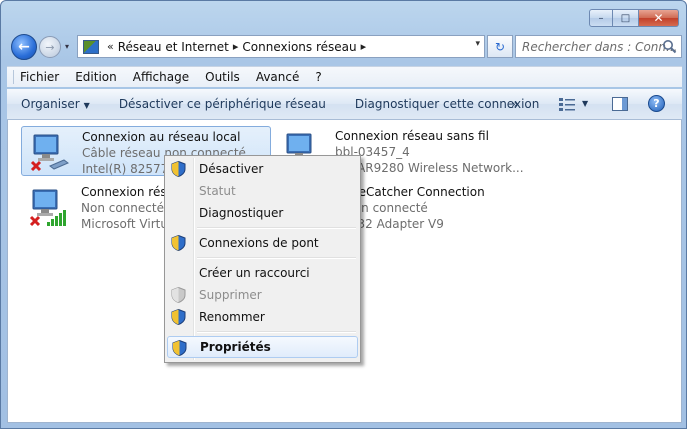 This screenshot has width=687, height=429. What do you see at coordinates (500, 46) in the screenshot?
I see `refresh-button: ↻` at bounding box center [500, 46].